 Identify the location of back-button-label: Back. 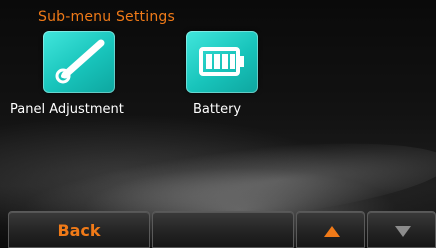
(79, 230).